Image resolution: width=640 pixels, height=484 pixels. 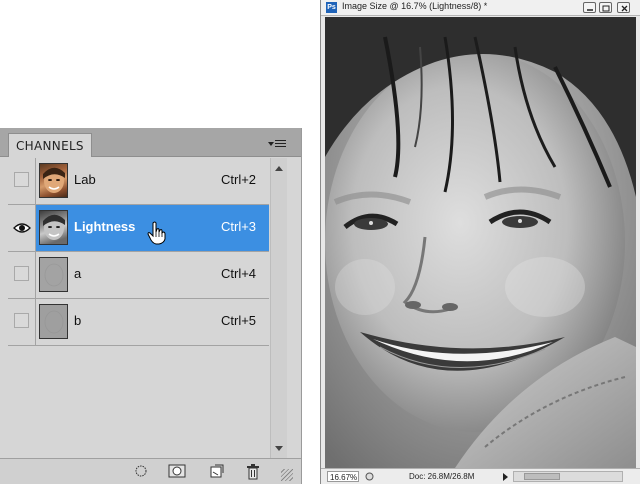 I want to click on channel-row-a: a Ctrl+4, so click(x=138, y=275).